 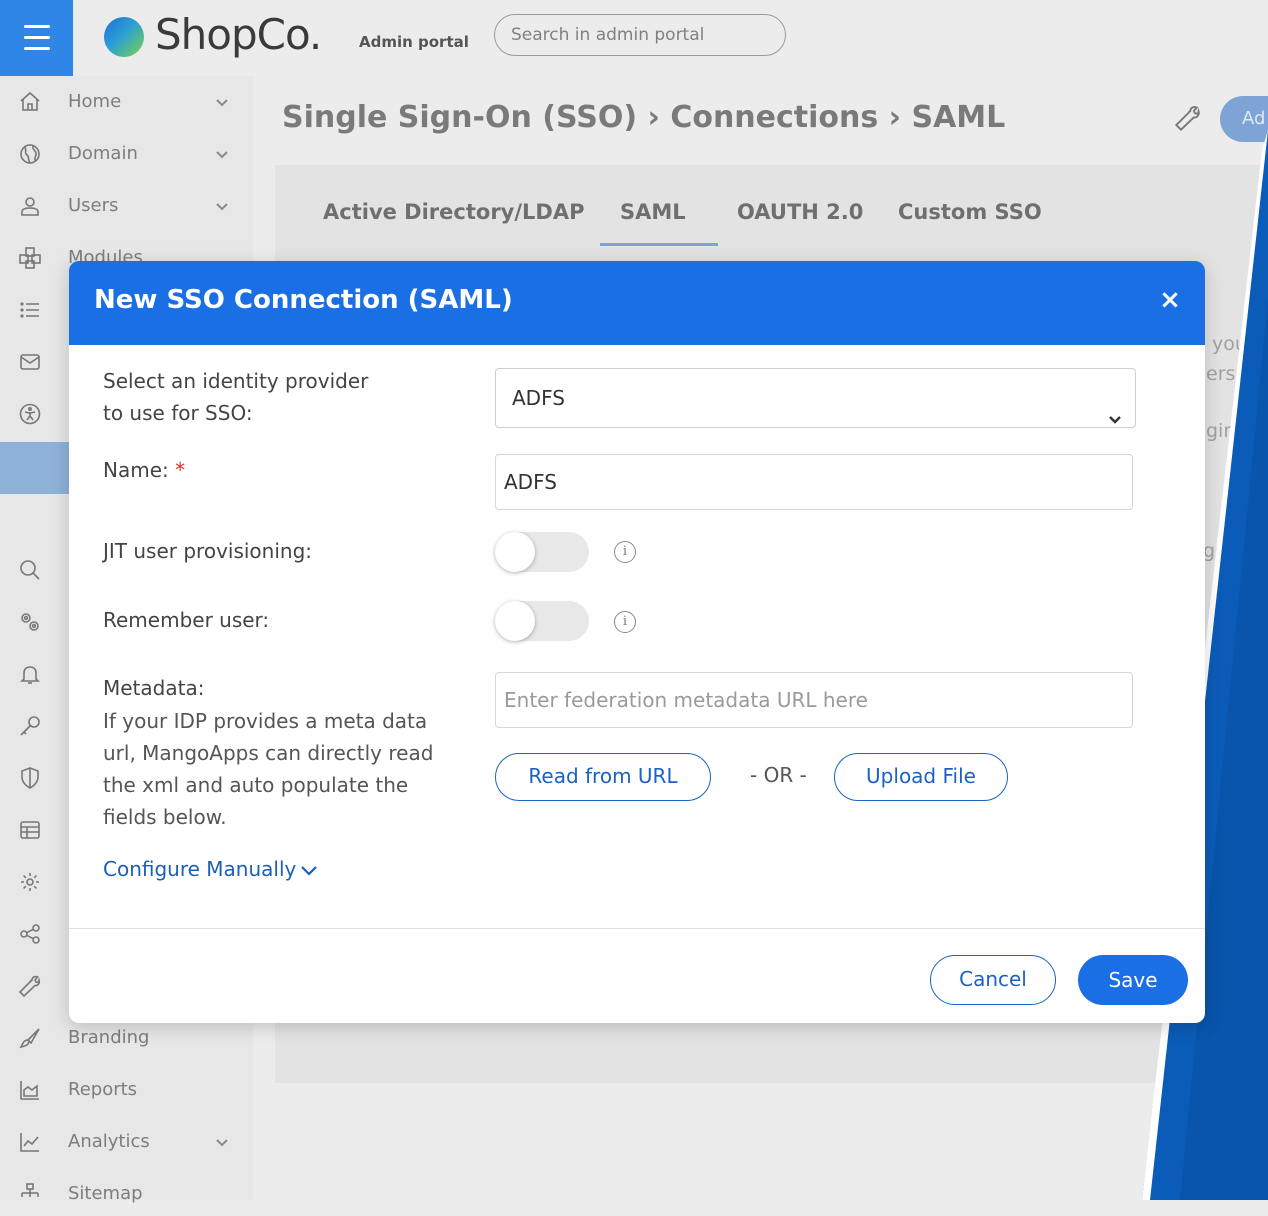 What do you see at coordinates (103, 153) in the screenshot?
I see `sidebar-item-label: Domain` at bounding box center [103, 153].